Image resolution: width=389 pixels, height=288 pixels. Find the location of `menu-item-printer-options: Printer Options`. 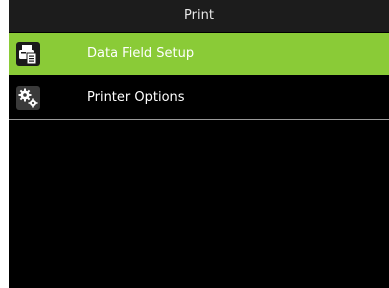

menu-item-printer-options: Printer Options is located at coordinates (199, 98).